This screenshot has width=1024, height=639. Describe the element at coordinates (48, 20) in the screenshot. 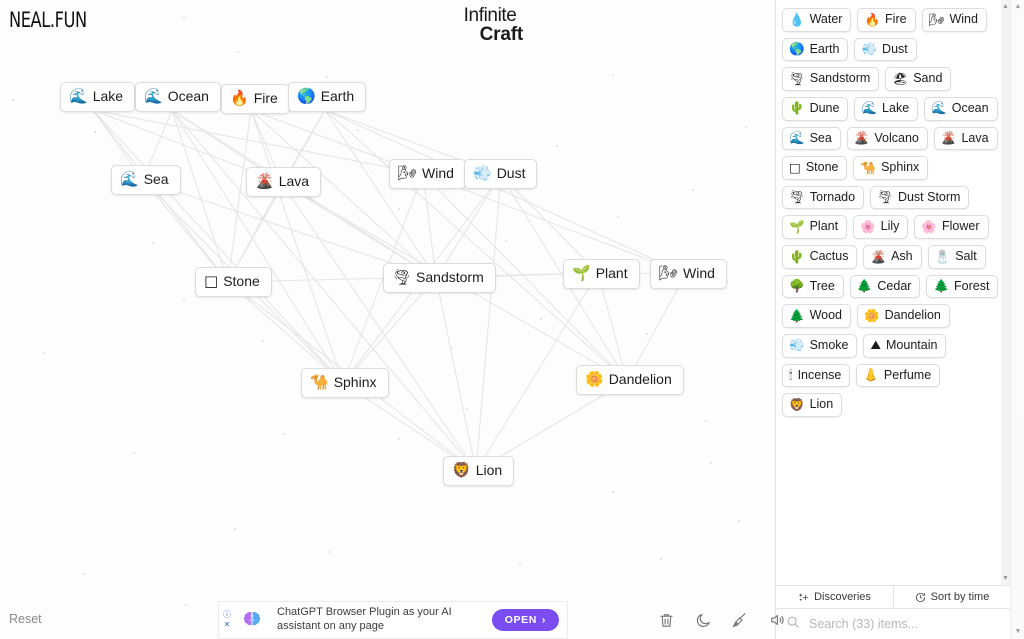

I see `neal-fun-wordmark: NEAL.FUN` at that location.